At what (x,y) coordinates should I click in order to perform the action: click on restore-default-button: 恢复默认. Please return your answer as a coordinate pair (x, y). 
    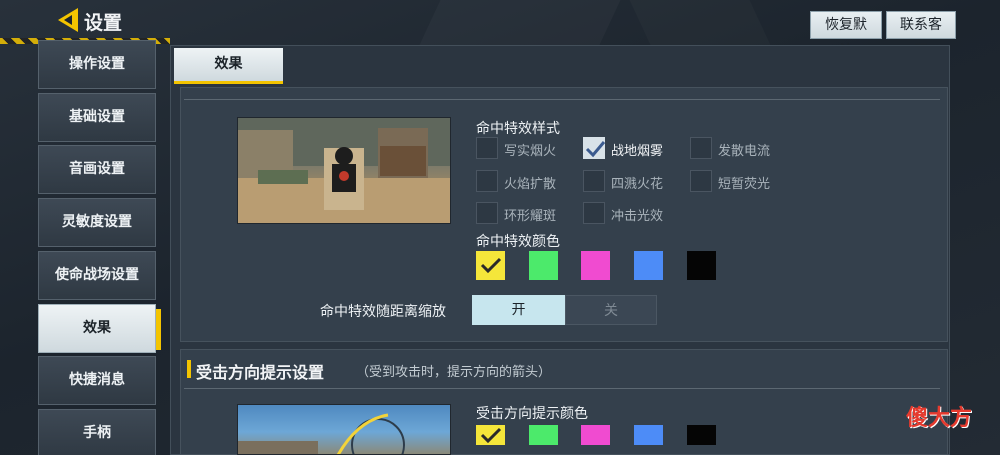
    Looking at the image, I should click on (846, 35).